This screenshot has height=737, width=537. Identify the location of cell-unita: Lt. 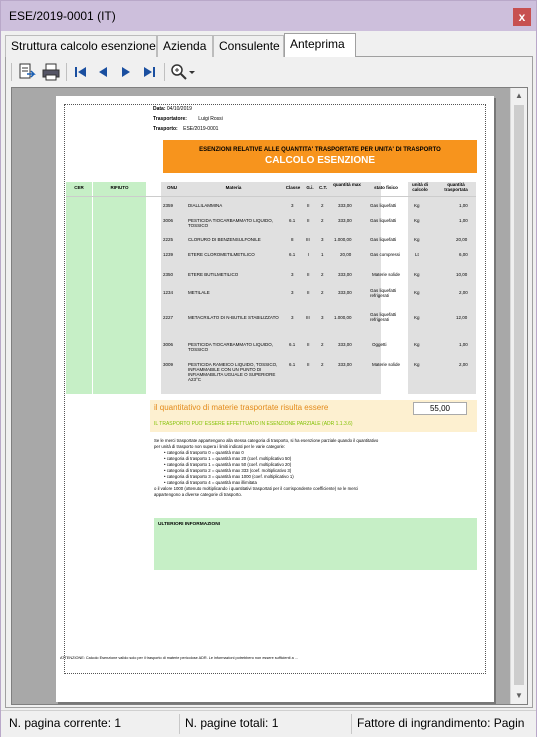
(417, 254).